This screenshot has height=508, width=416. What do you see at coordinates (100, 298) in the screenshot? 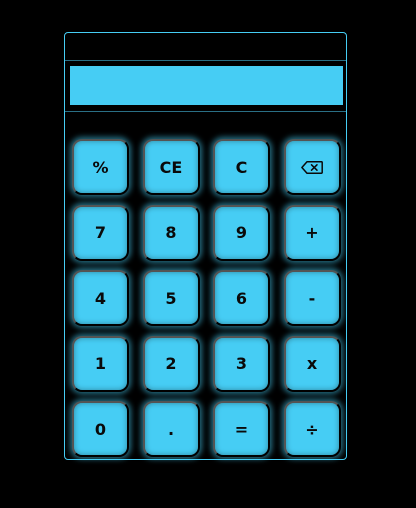
I see `digit-4-key: 4` at bounding box center [100, 298].